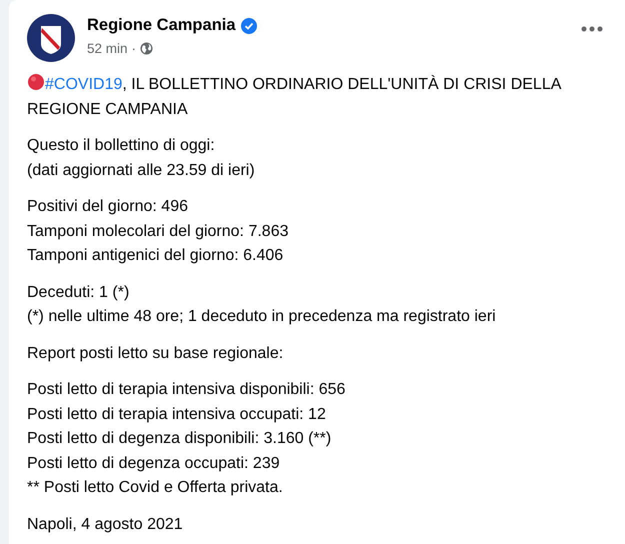  I want to click on post-time: 52 min, so click(107, 48).